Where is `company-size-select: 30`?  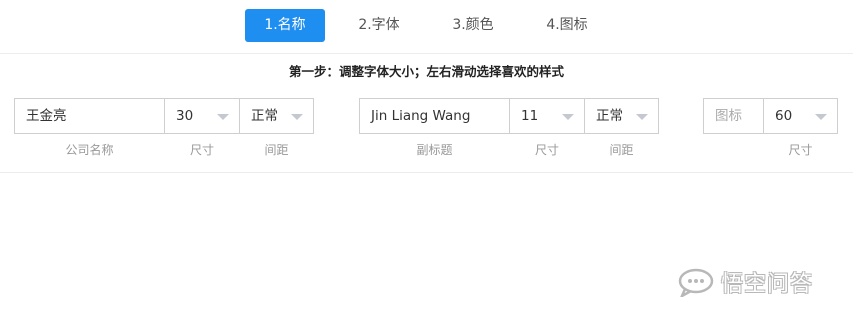 company-size-select: 30 is located at coordinates (202, 116).